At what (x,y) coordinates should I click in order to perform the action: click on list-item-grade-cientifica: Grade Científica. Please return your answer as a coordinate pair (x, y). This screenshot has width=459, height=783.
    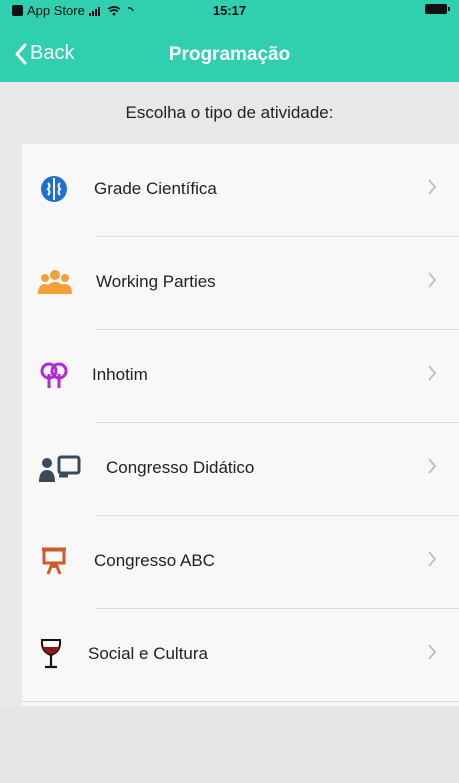
    Looking at the image, I should click on (240, 190).